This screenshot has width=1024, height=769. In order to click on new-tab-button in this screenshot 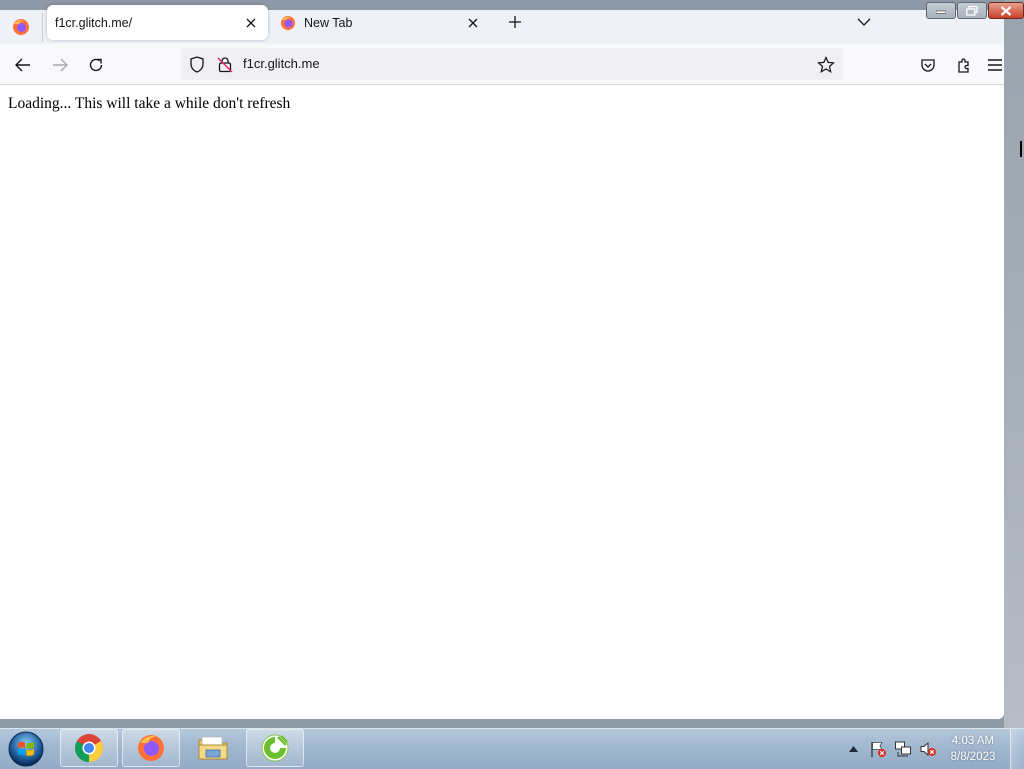, I will do `click(515, 22)`.